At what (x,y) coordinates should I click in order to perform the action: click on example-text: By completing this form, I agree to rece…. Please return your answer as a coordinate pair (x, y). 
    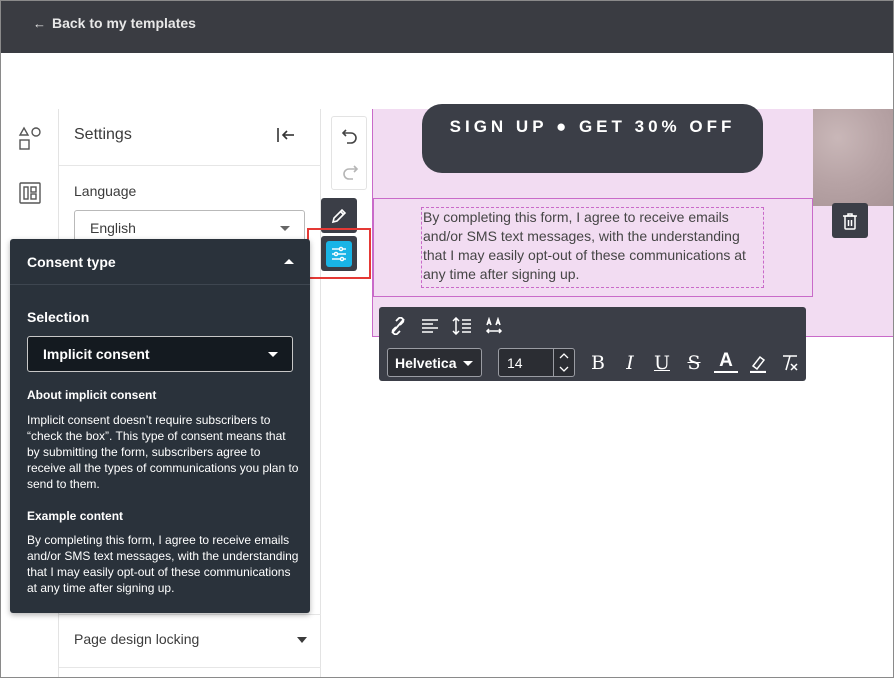
    Looking at the image, I should click on (163, 564).